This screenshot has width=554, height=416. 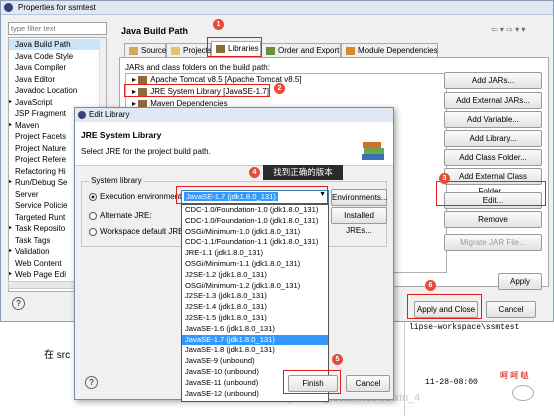 I want to click on help-icon: ?, so click(x=18, y=303).